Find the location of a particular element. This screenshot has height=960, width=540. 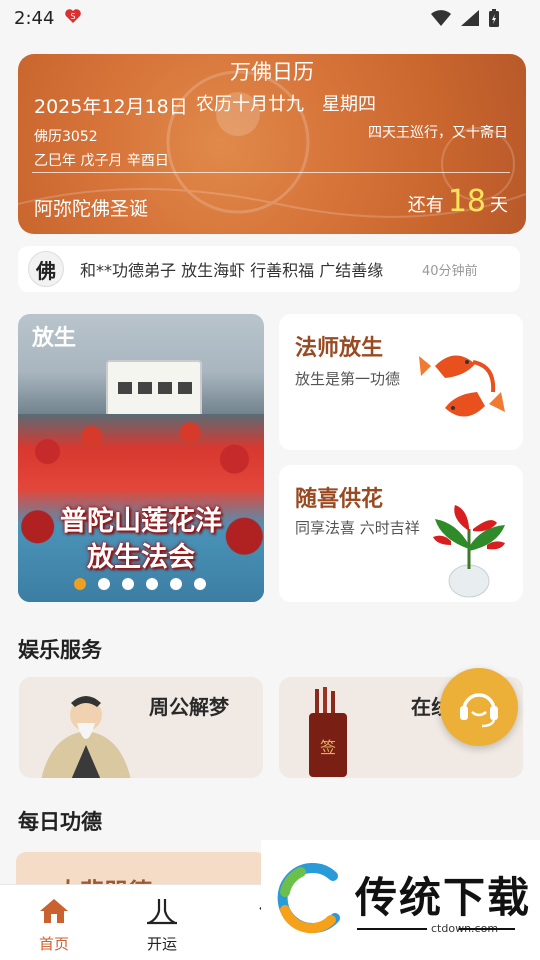

watermark-logo-icon is located at coordinates (308, 898).